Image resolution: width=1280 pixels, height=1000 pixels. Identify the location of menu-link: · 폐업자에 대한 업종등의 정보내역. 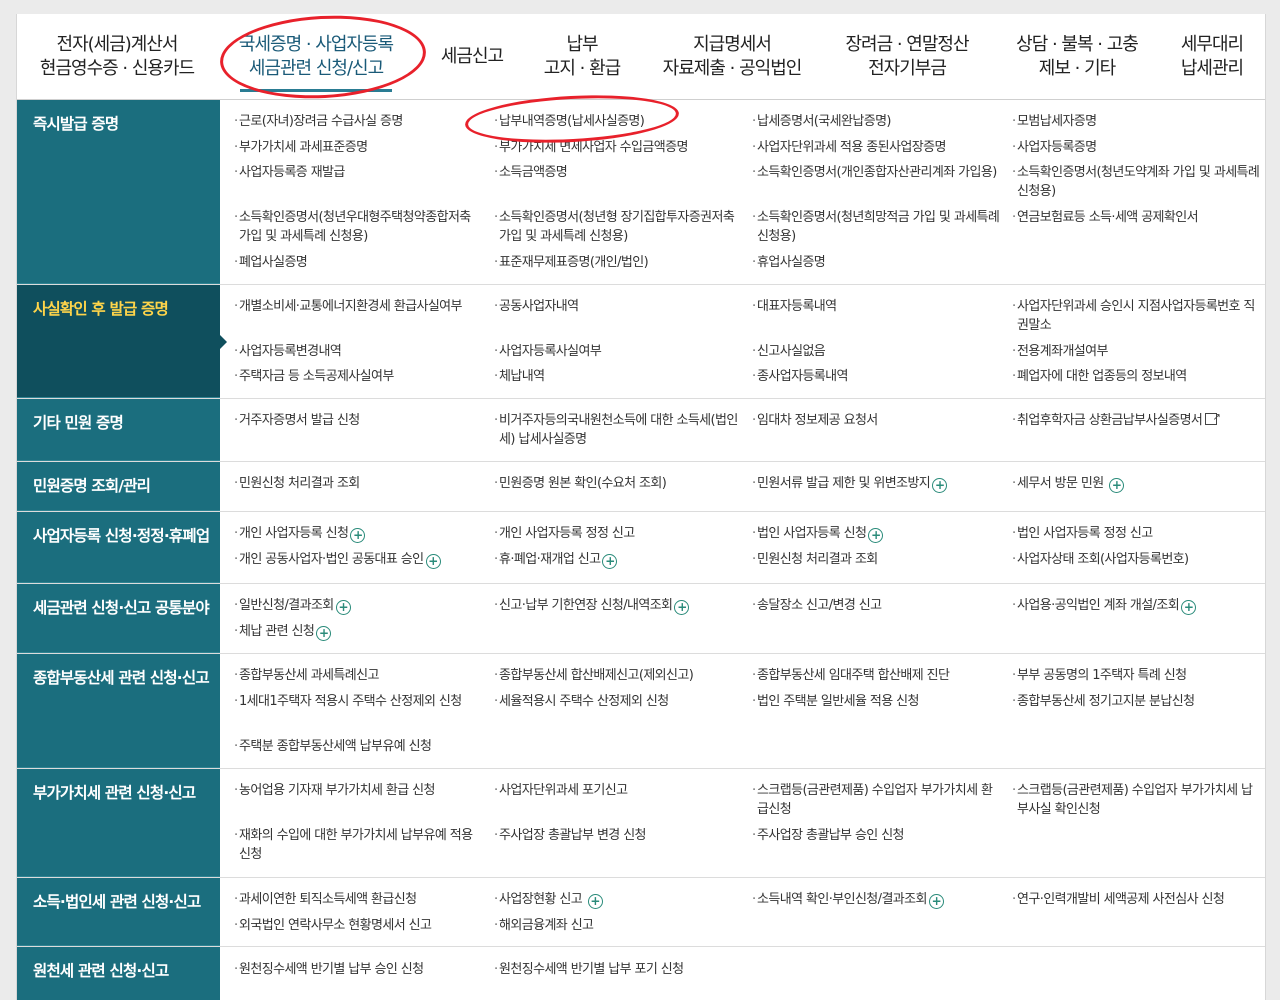
(1138, 376).